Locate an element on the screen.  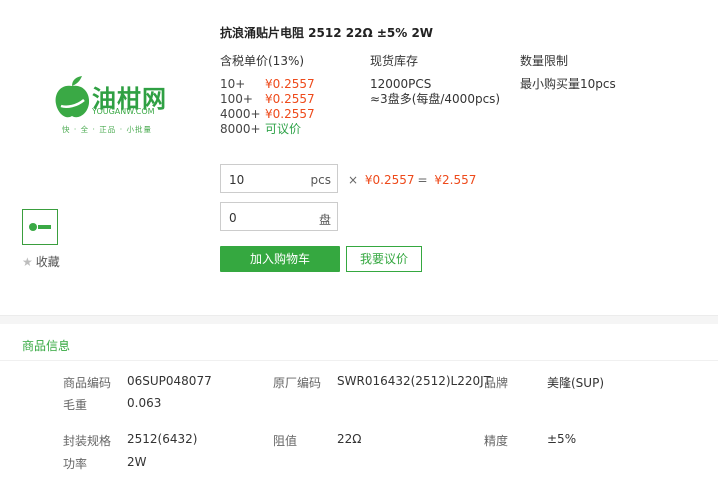
product-info-title: 商品信息 is located at coordinates (46, 346).